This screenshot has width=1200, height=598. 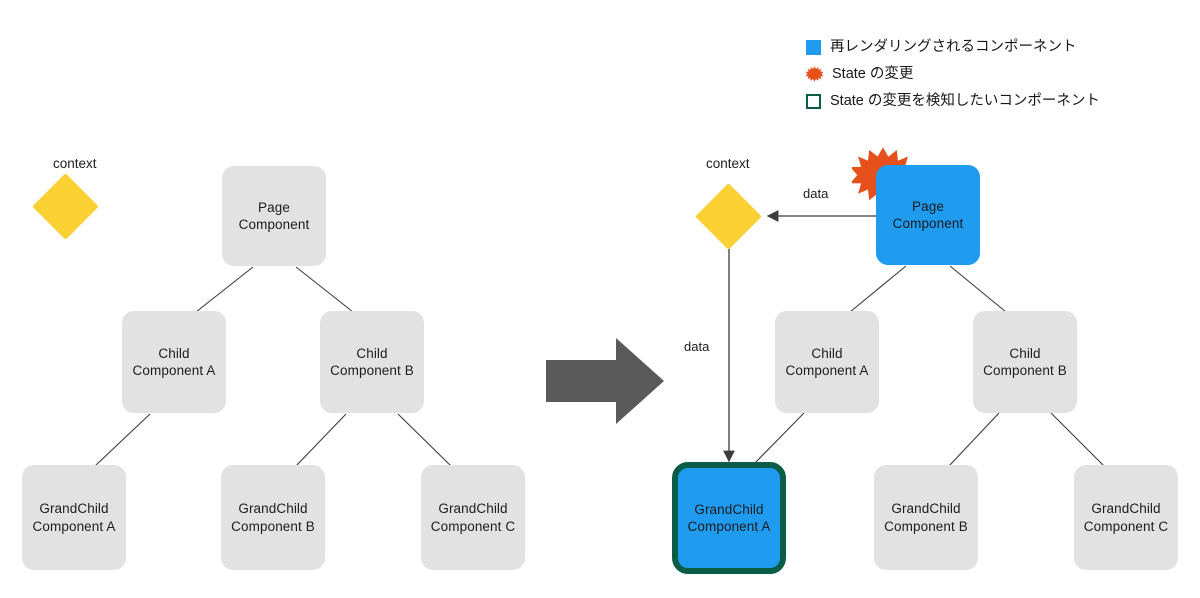 What do you see at coordinates (697, 346) in the screenshot?
I see `data-label-side: data` at bounding box center [697, 346].